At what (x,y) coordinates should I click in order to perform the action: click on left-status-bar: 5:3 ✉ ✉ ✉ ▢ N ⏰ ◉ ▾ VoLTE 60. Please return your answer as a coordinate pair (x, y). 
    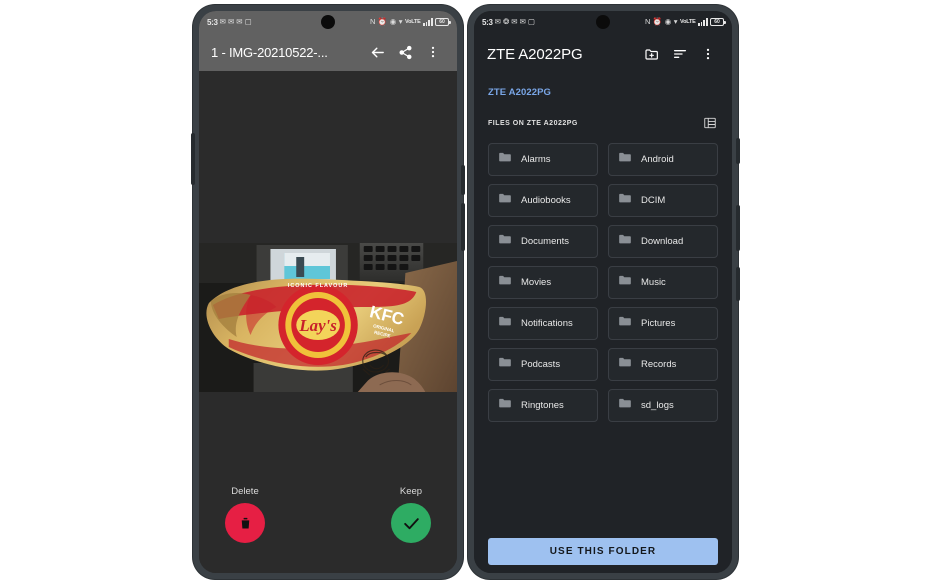
    Looking at the image, I should click on (328, 22).